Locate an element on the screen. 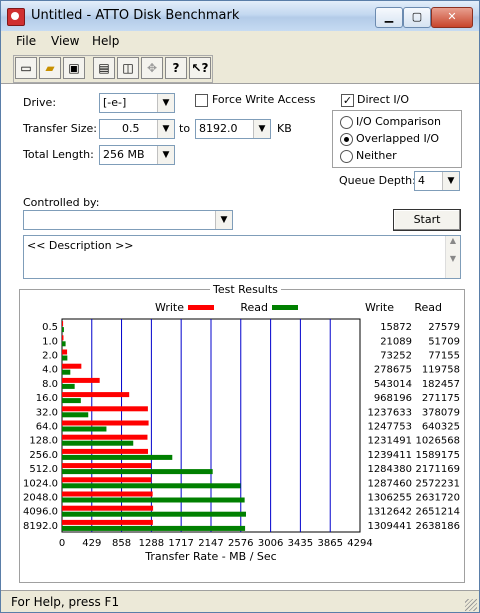  transfer-to-select: 8192.0 ▼ is located at coordinates (233, 129).